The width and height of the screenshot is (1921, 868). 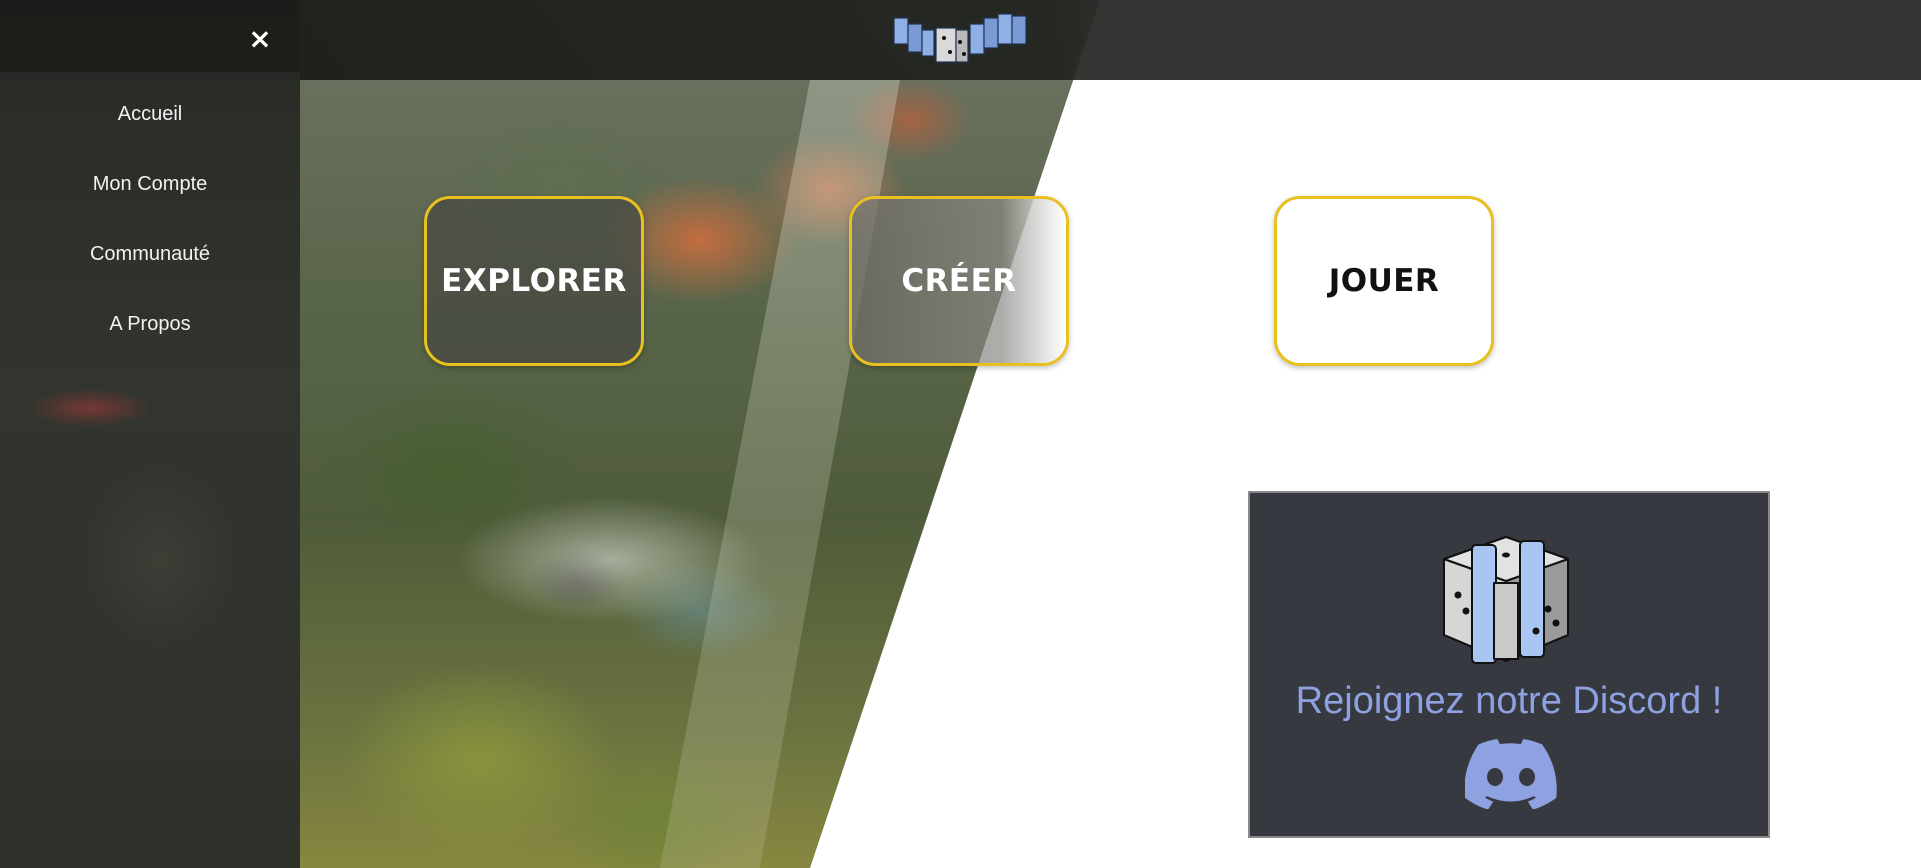 I want to click on explore-button-label: EXPLORER, so click(x=534, y=281).